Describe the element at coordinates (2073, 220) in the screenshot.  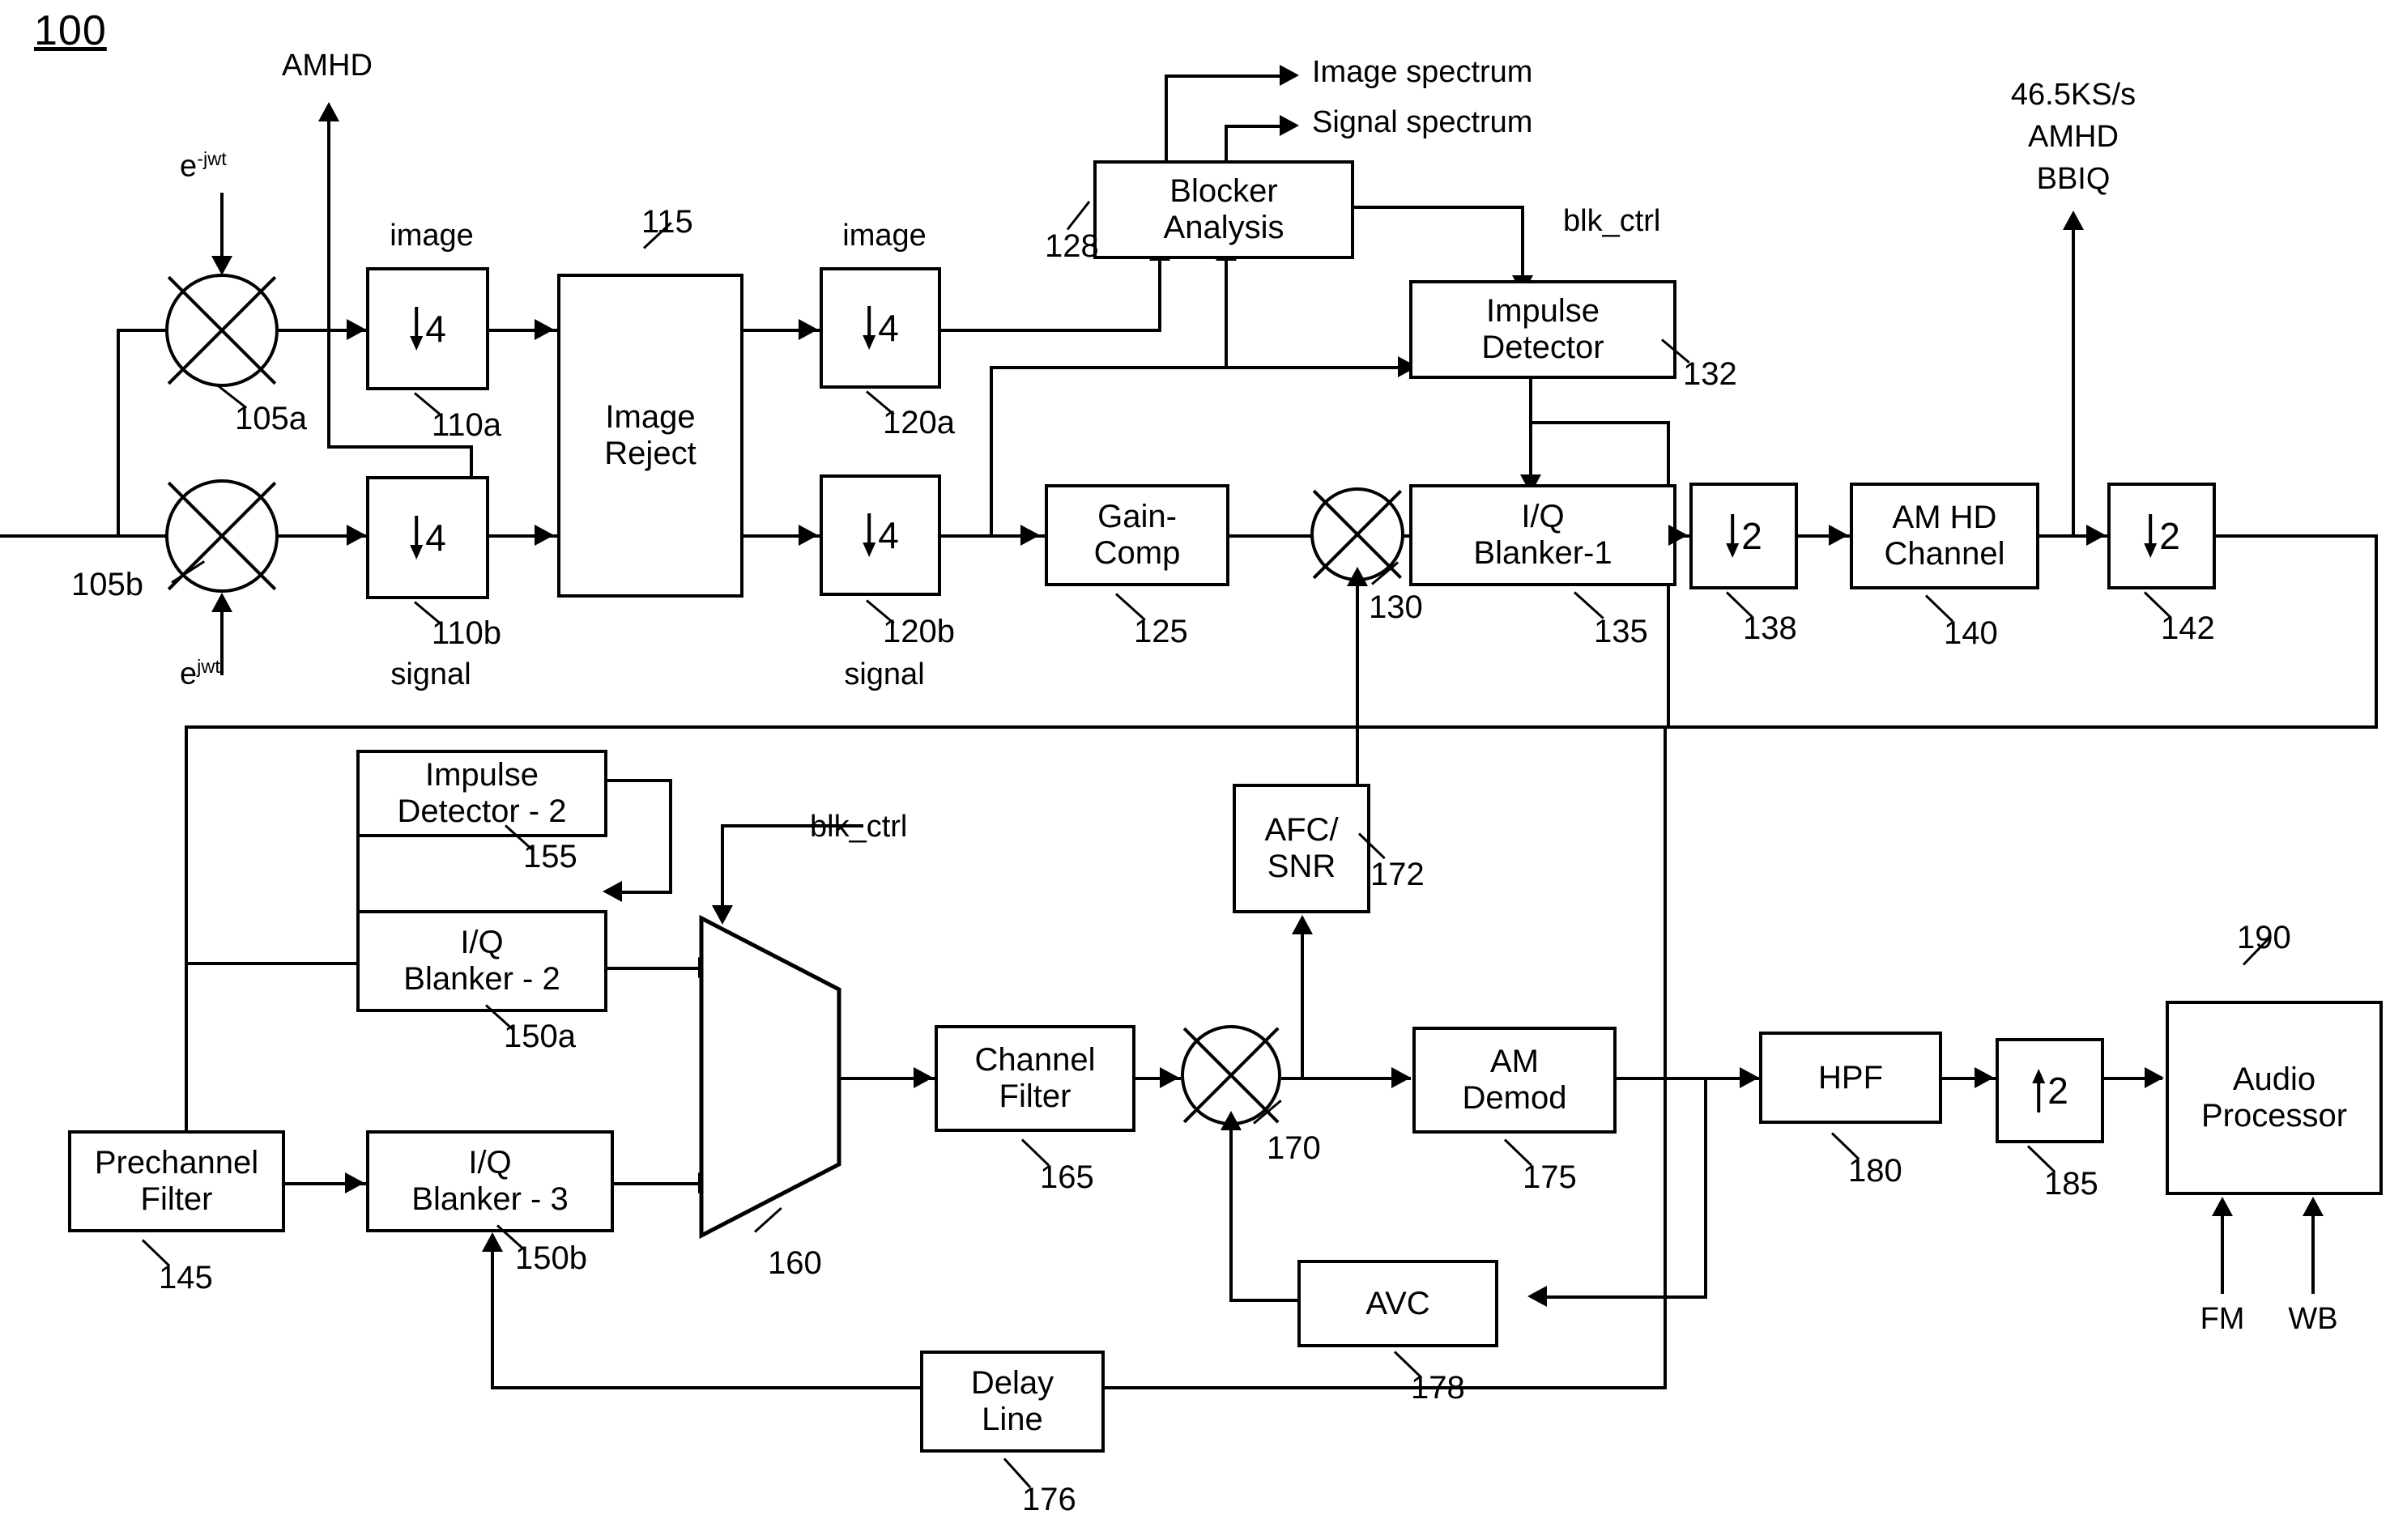
I see `arrow-bbiq-out` at that location.